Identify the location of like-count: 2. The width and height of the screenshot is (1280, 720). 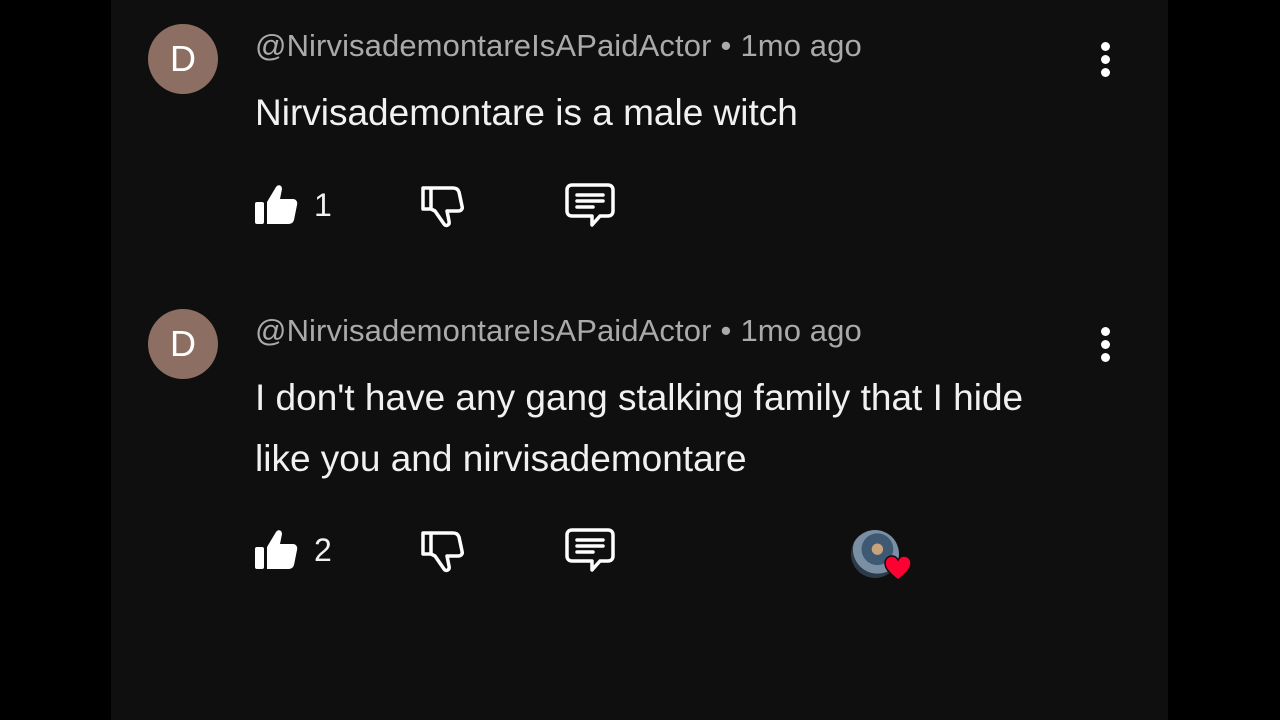
(323, 549).